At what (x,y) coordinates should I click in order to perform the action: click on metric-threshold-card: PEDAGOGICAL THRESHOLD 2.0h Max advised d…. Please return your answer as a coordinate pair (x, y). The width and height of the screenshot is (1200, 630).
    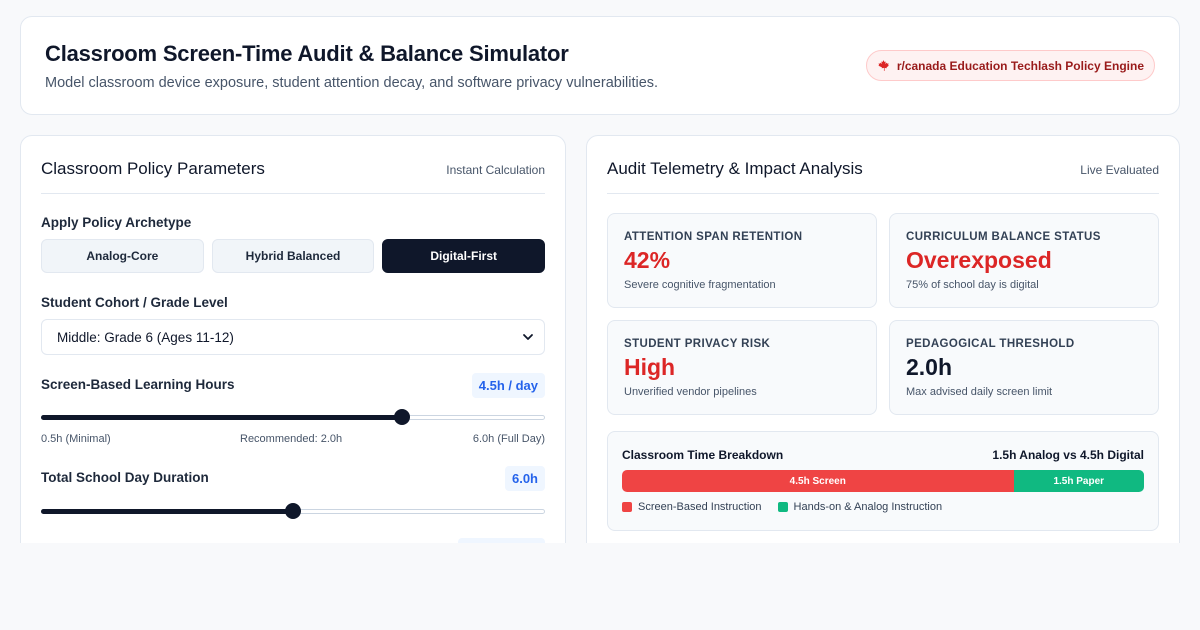
    Looking at the image, I should click on (1024, 367).